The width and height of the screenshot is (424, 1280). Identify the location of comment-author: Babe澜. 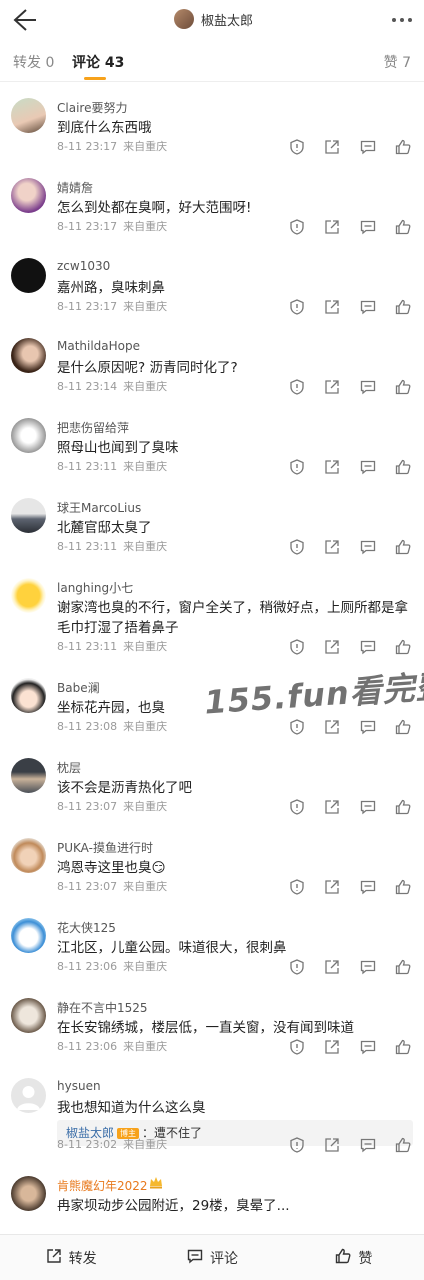
(78, 687).